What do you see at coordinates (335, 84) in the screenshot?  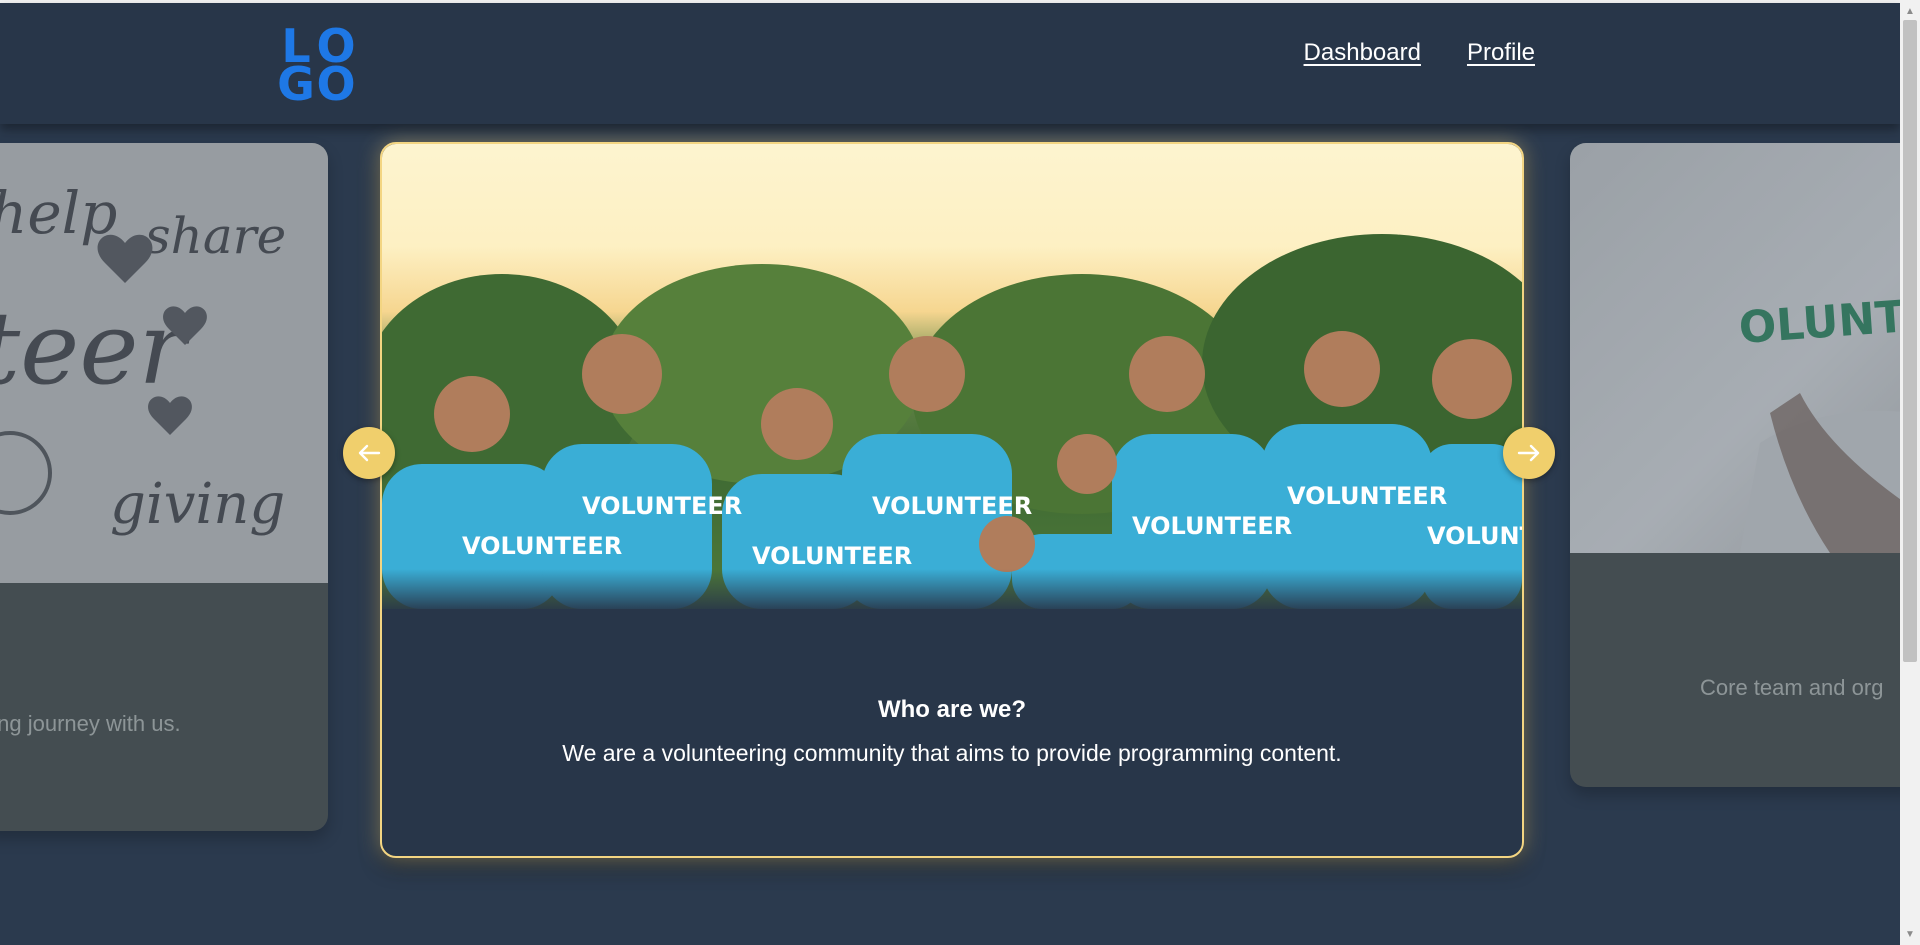 I see `logo-letter: O` at bounding box center [335, 84].